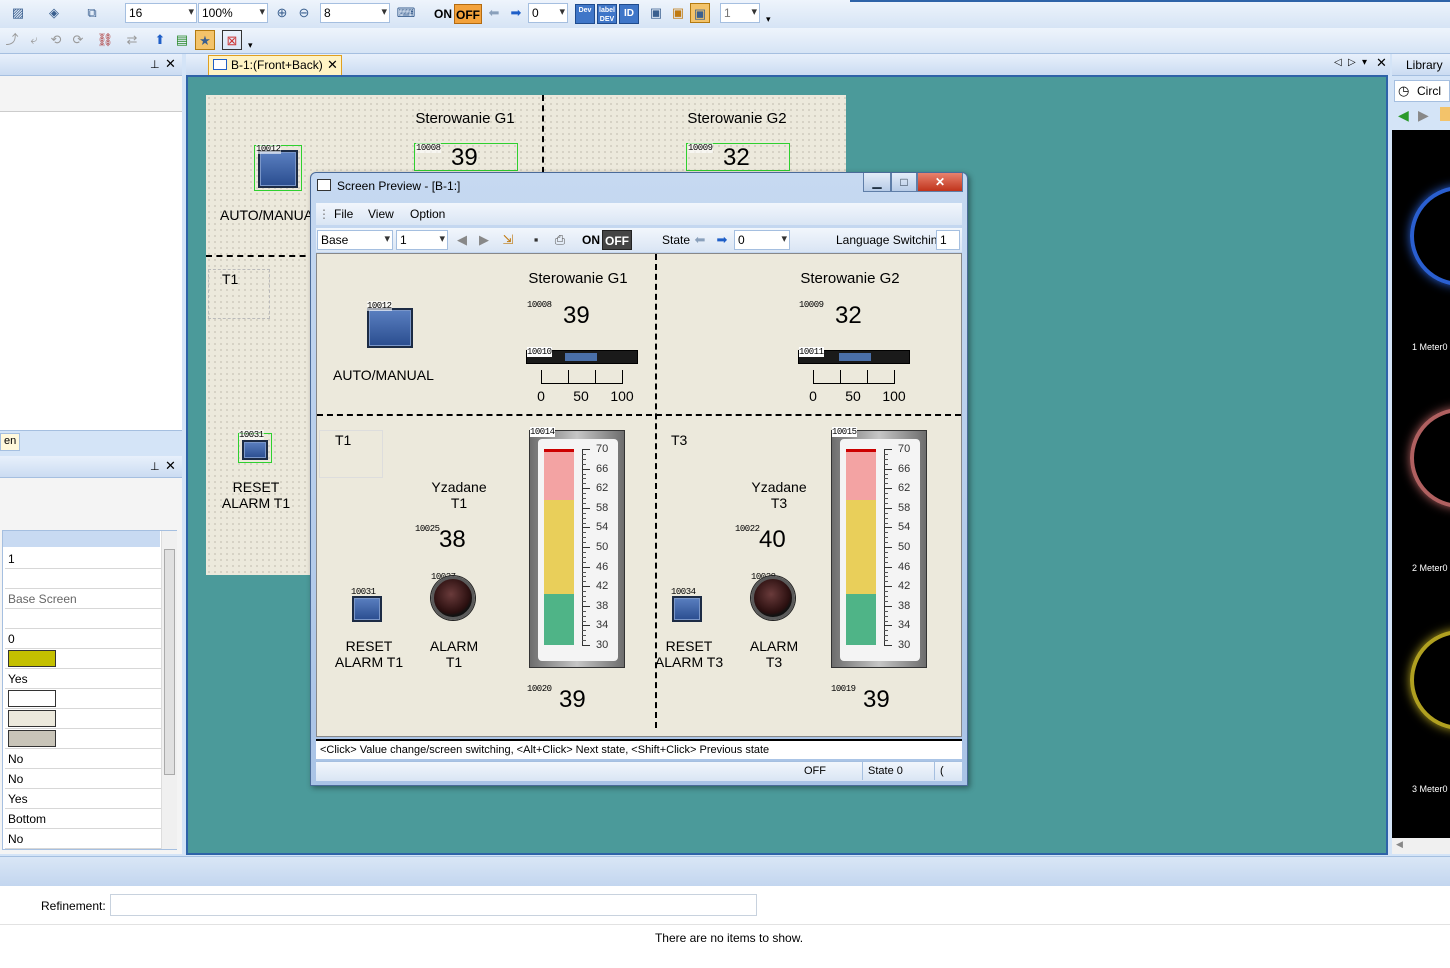 Image resolution: width=1450 pixels, height=968 pixels. Describe the element at coordinates (1352, 62) in the screenshot. I see `tab-scroll-right-icon: ▷` at that location.